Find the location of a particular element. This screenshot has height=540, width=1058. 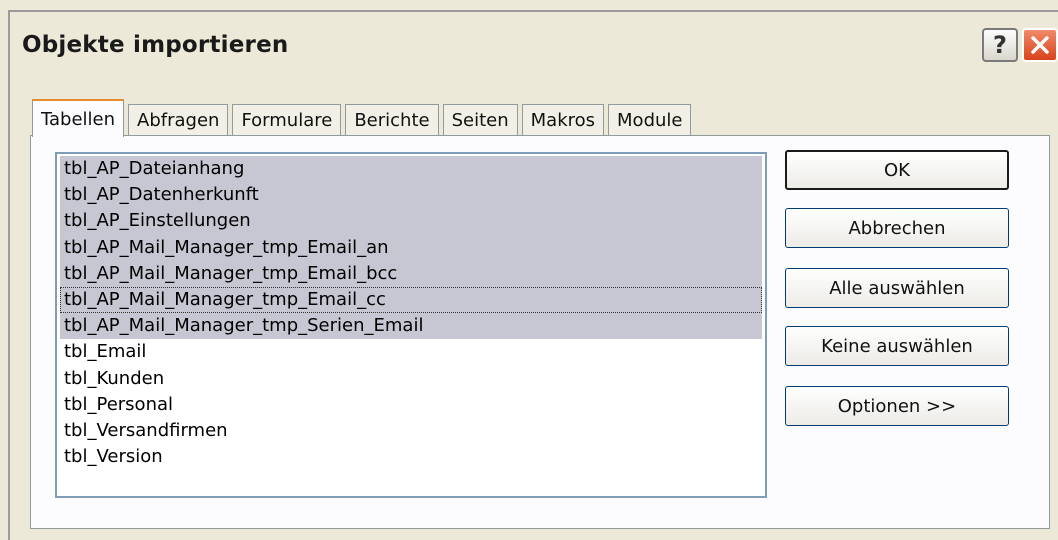

list-item: tbl_Kunden is located at coordinates (411, 379).